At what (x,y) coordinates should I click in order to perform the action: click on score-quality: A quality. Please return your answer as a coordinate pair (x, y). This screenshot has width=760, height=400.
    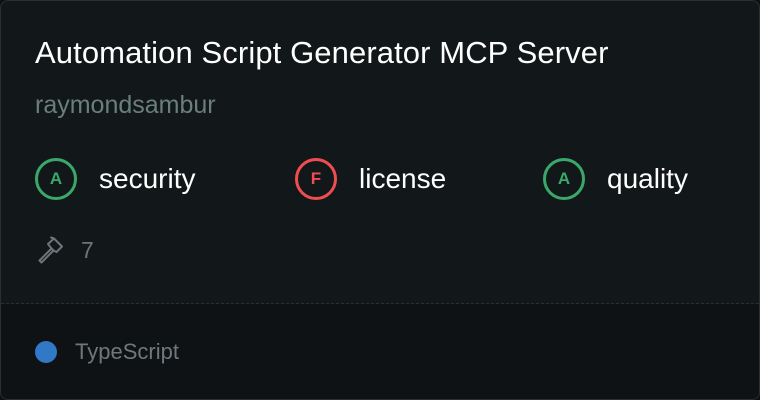
    Looking at the image, I should click on (615, 179).